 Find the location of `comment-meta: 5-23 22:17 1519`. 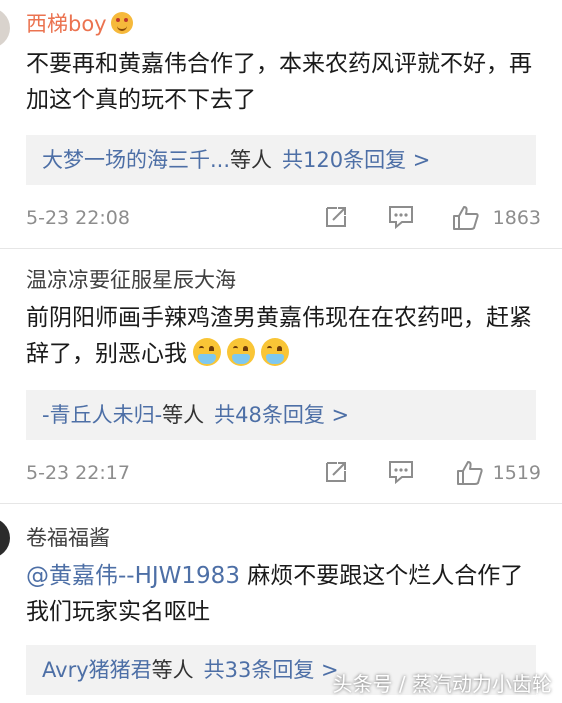

comment-meta: 5-23 22:17 1519 is located at coordinates (283, 473).